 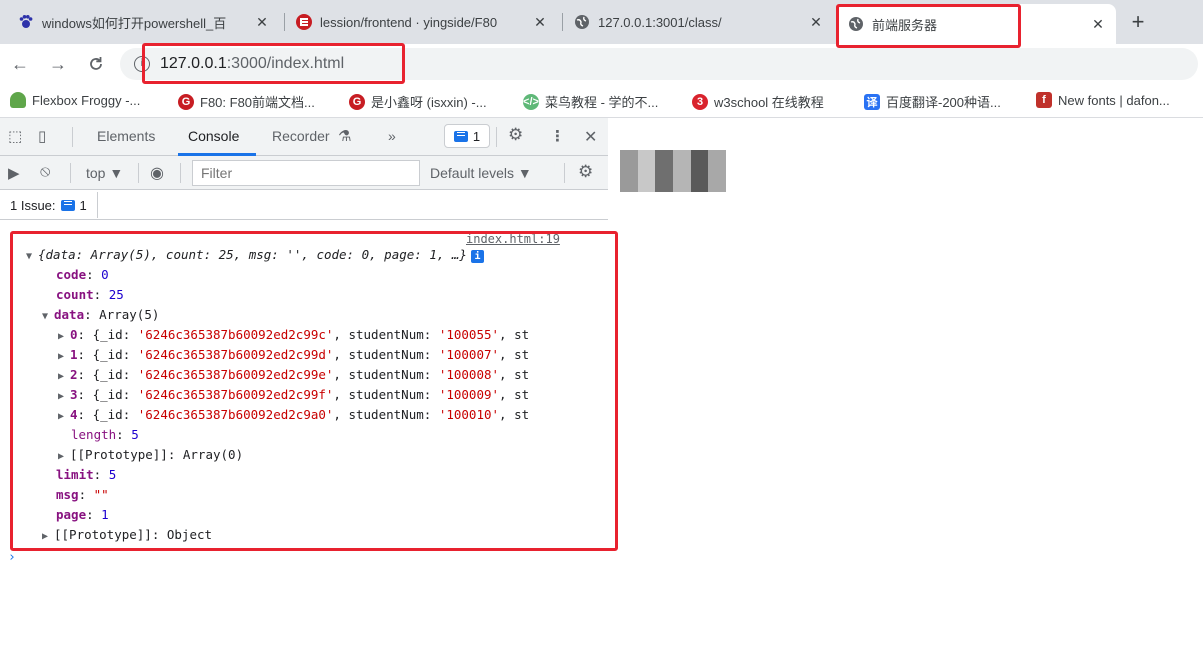 I want to click on tab-powershell: windows如何打开powershell_百 ✕, so click(x=144, y=22).